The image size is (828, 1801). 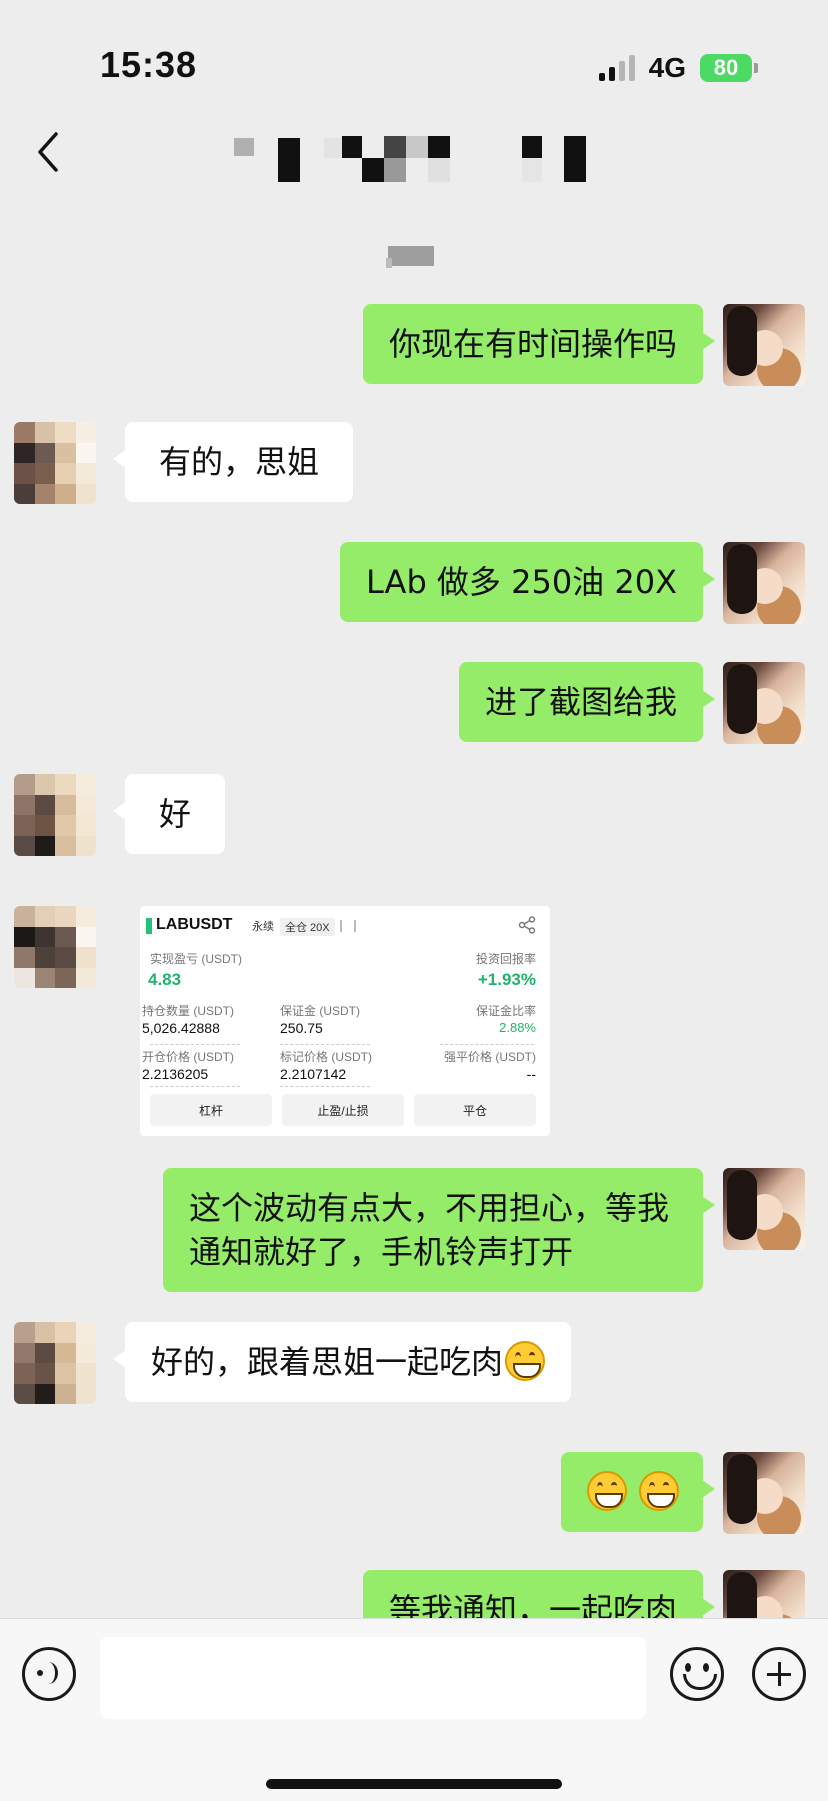 What do you see at coordinates (348, 926) in the screenshot?
I see `signal-bars-icon` at bounding box center [348, 926].